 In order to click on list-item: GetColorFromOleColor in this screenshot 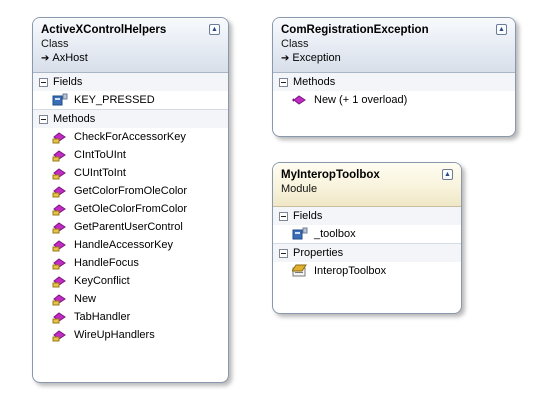, I will do `click(130, 191)`.